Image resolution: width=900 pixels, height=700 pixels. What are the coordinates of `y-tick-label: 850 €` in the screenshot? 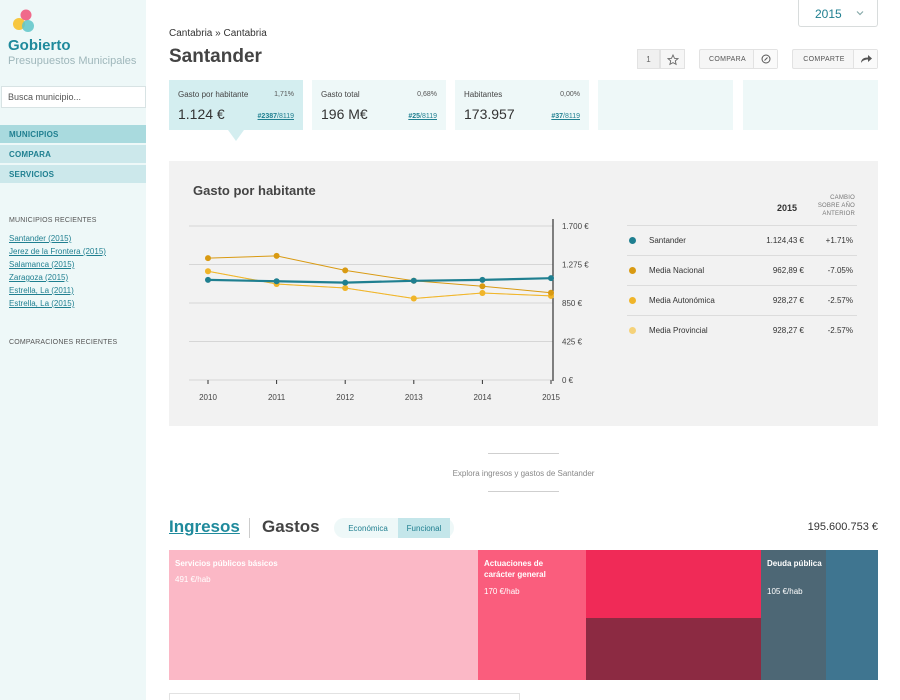 It's located at (572, 303).